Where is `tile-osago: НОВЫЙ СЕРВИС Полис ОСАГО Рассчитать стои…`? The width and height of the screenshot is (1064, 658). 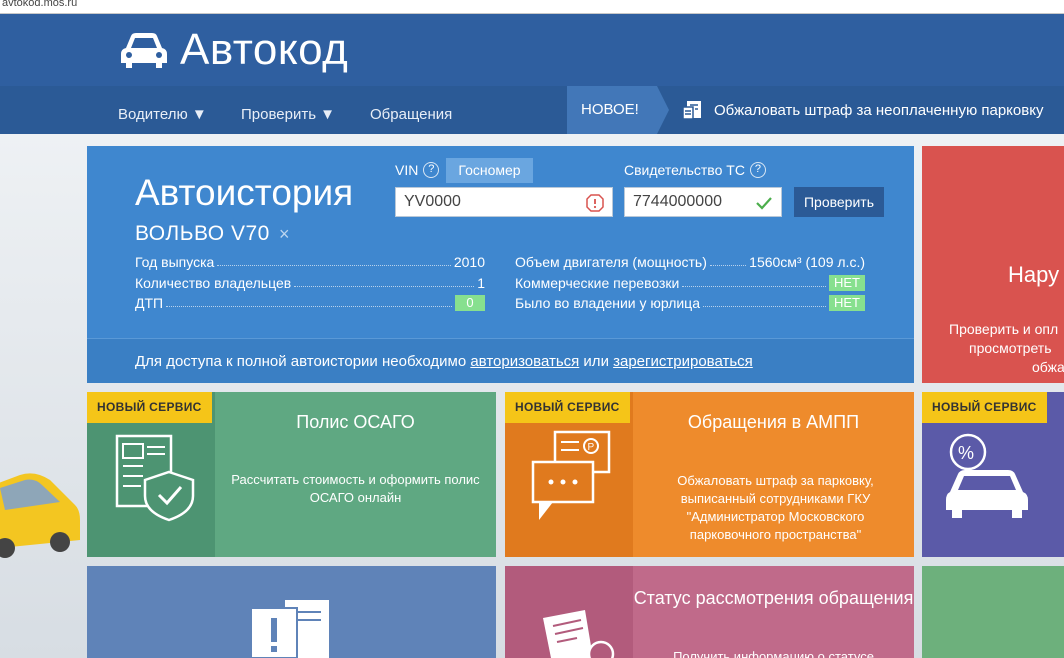 tile-osago: НОВЫЙ СЕРВИС Полис ОСАГО Рассчитать стои… is located at coordinates (291, 474).